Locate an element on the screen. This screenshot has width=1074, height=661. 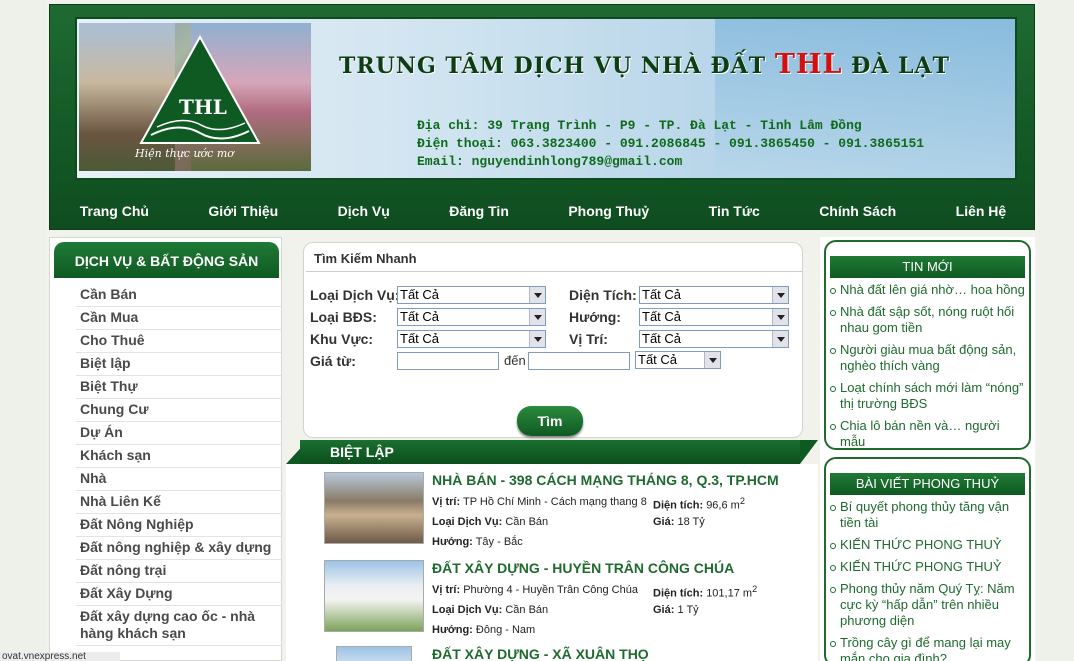
select-loai-dich-vu: Tất Cả is located at coordinates (471, 295).